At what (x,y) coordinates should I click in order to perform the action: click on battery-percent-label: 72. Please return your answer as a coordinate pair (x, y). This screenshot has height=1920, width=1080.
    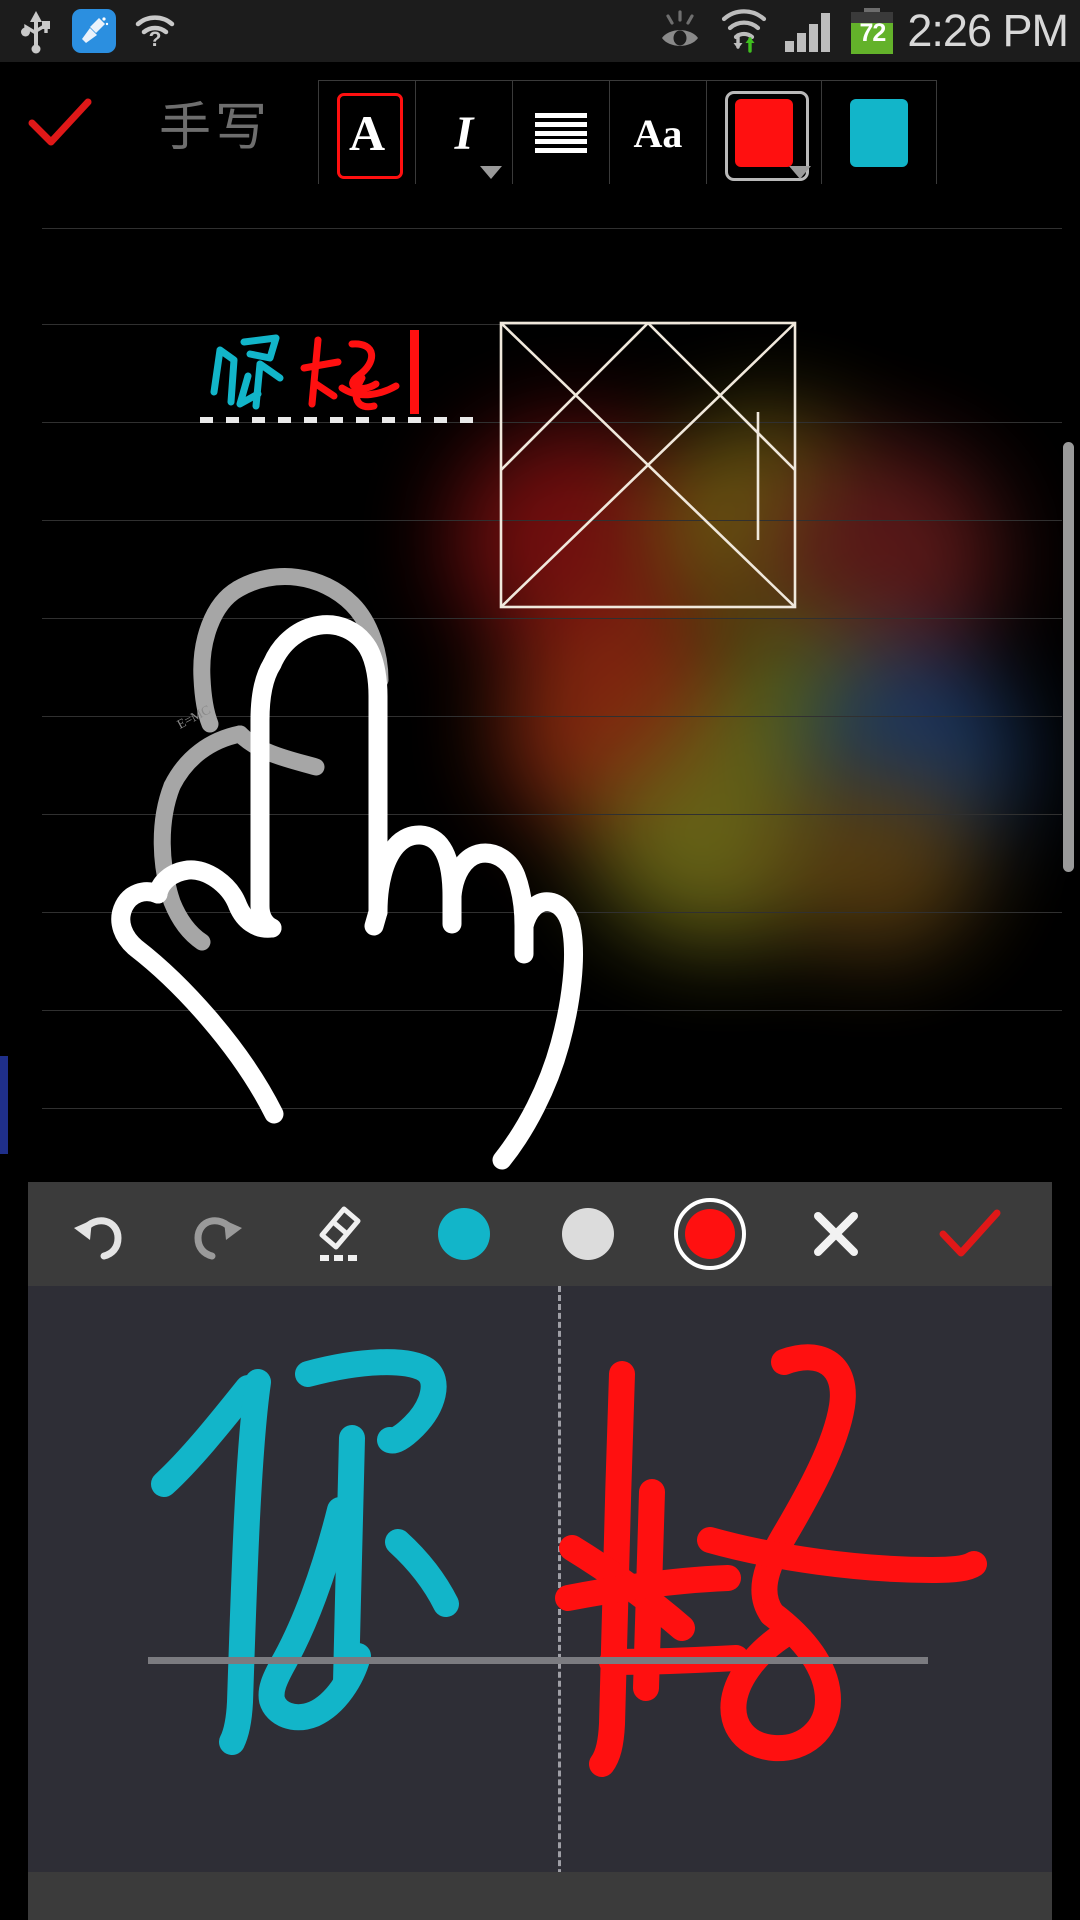
    Looking at the image, I should click on (873, 32).